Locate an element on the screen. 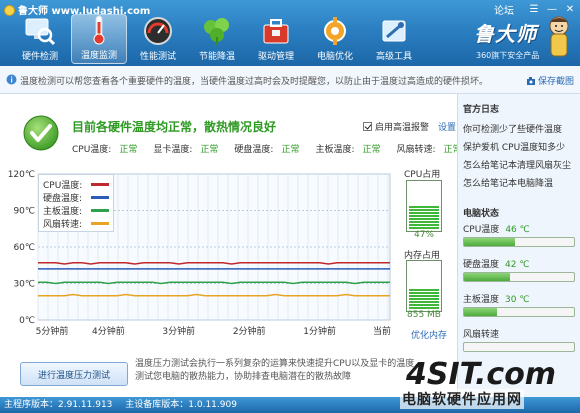 This screenshot has width=580, height=413. nav-item-label: 节能降温 is located at coordinates (216, 57).